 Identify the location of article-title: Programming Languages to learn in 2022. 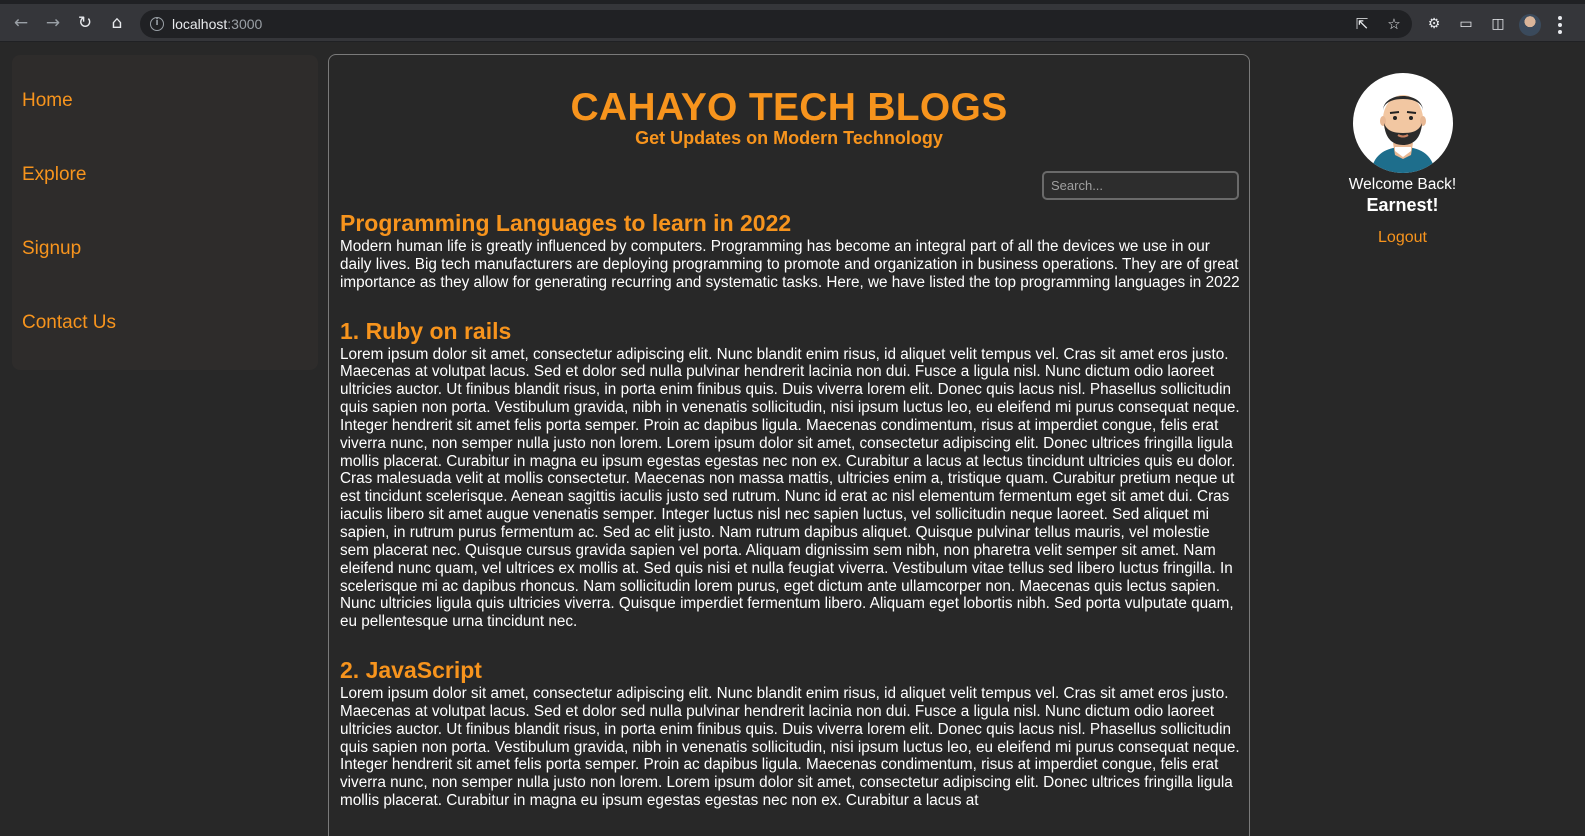
(566, 223).